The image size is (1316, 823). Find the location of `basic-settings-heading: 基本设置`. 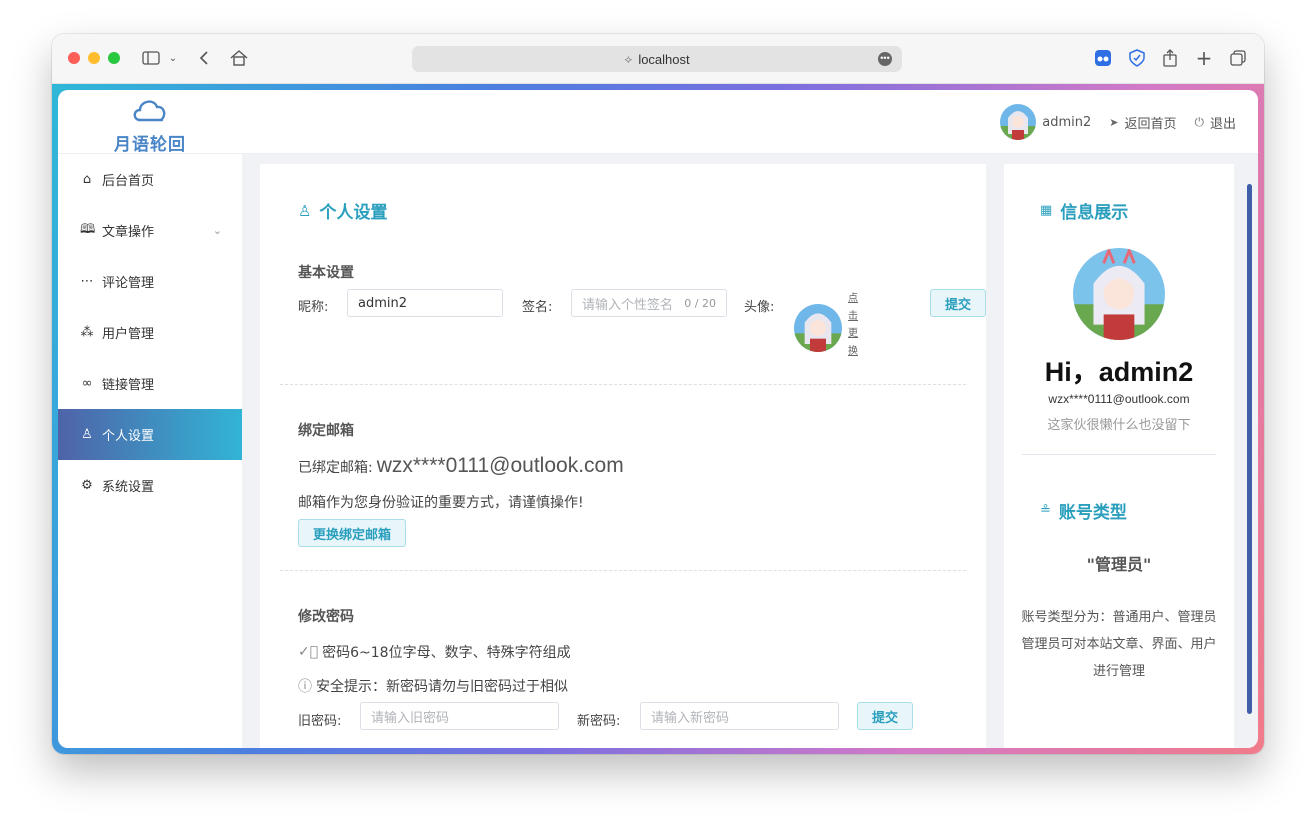

basic-settings-heading: 基本设置 is located at coordinates (326, 273).